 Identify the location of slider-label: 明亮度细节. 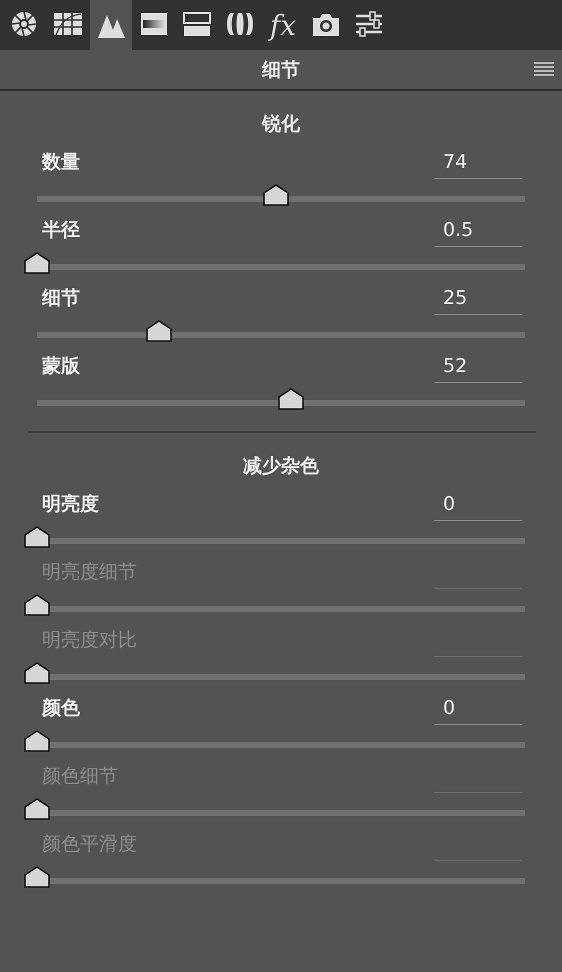
(89, 572).